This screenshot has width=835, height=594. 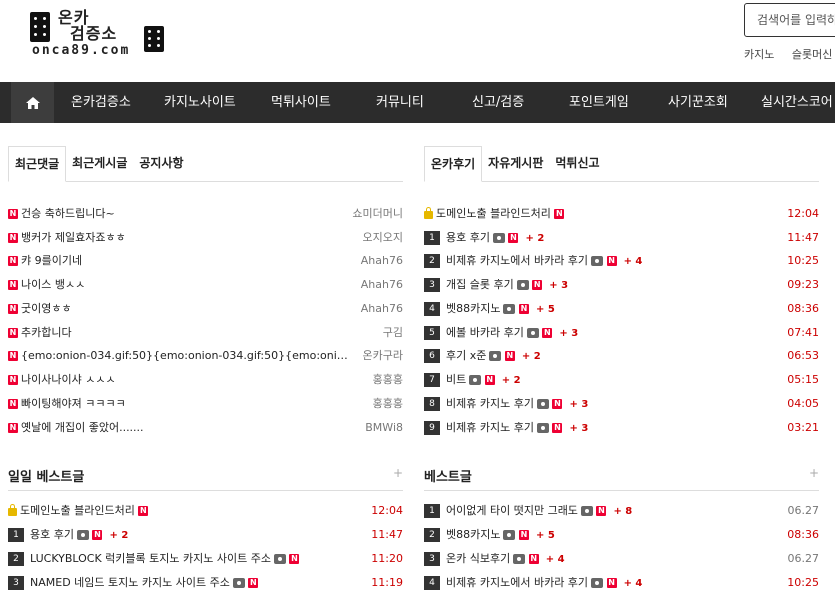 I want to click on tab-muktu-report: 먹튀신고, so click(x=577, y=163).